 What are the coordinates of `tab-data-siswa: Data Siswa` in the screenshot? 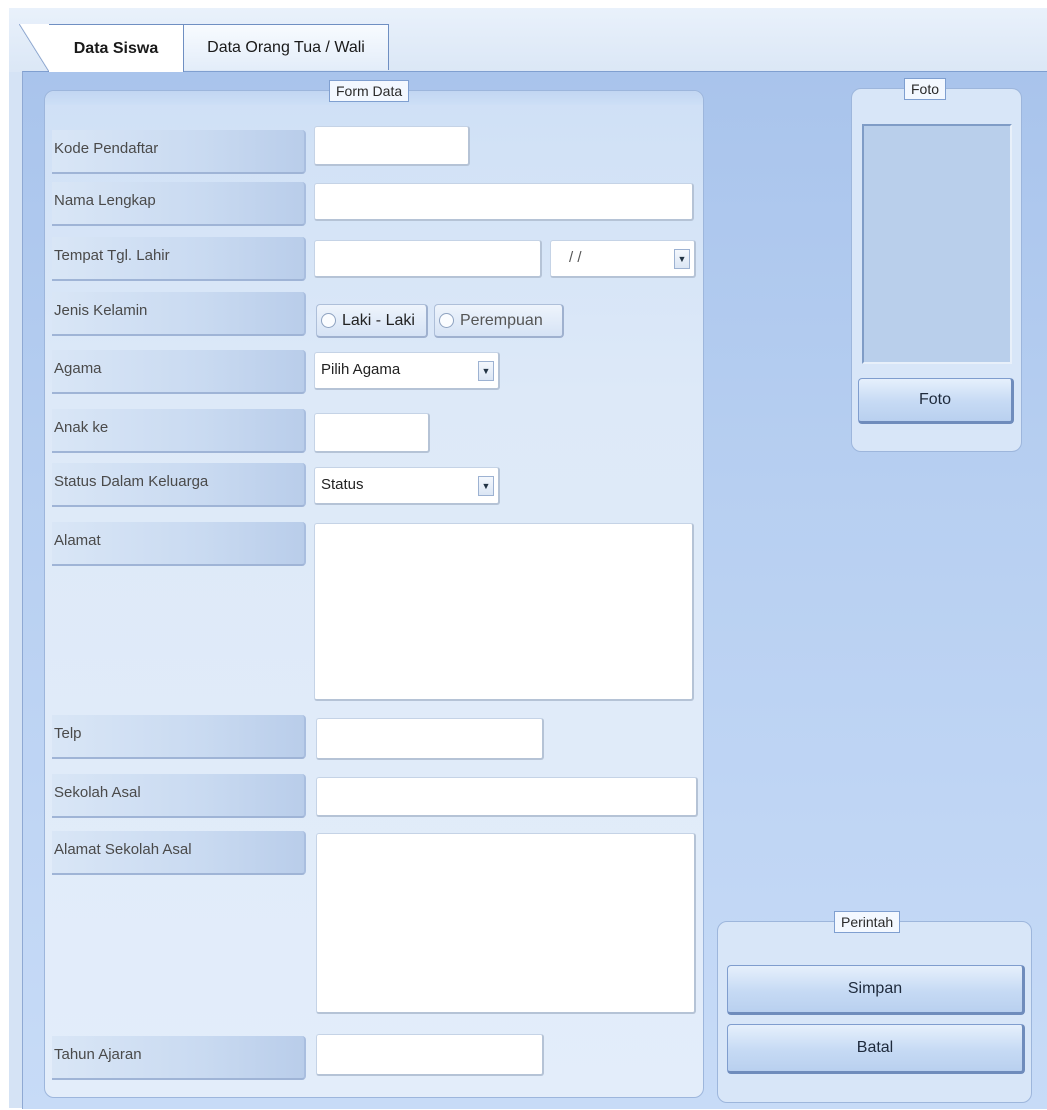 It's located at (101, 48).